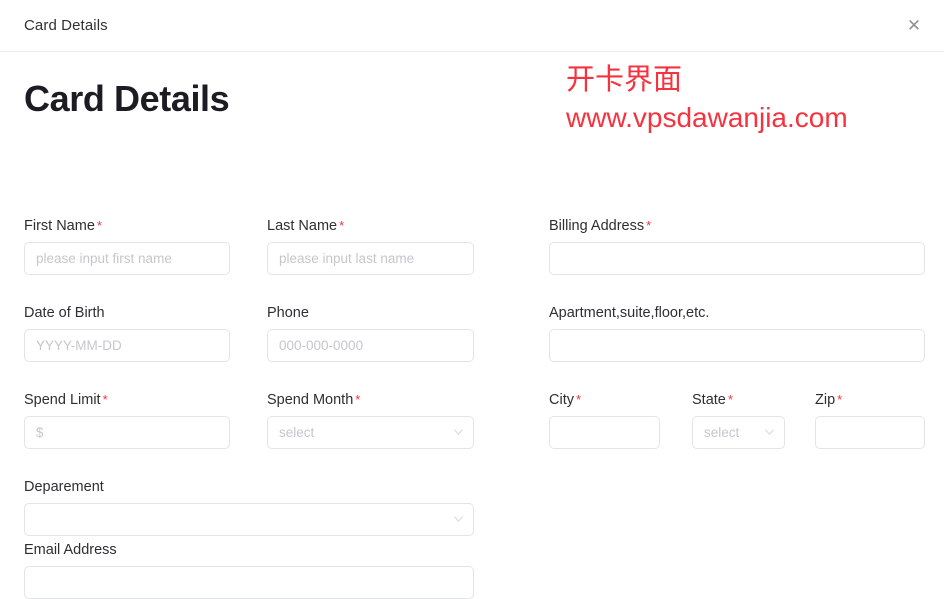 The width and height of the screenshot is (944, 599). I want to click on field-spend-limit: Spend Limit * $, so click(127, 420).